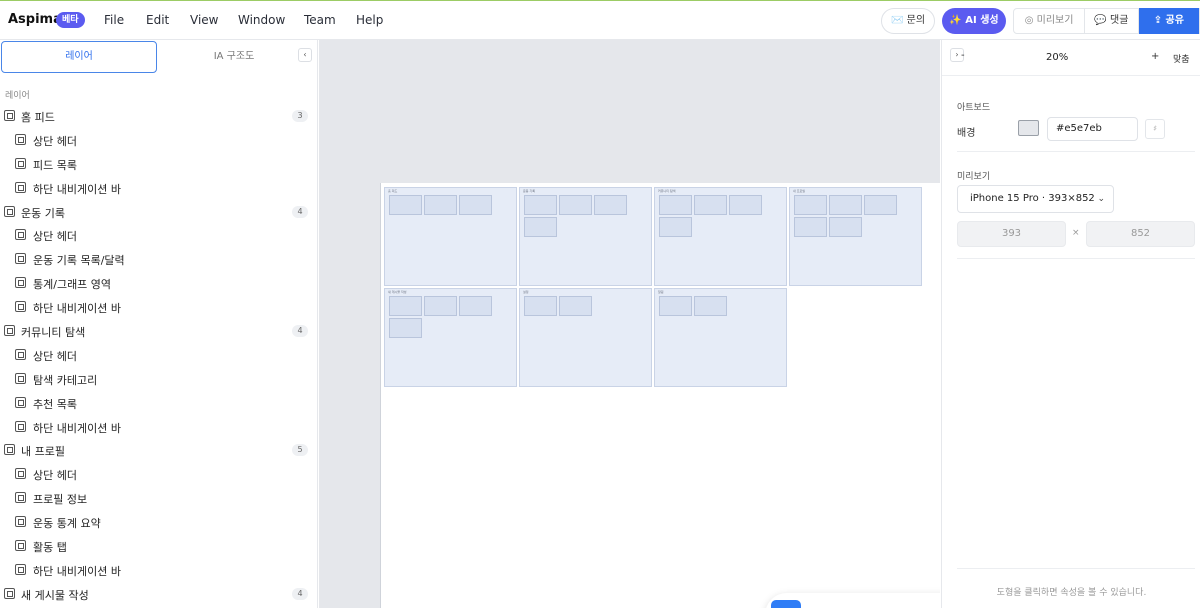 The image size is (1200, 608). What do you see at coordinates (158, 212) in the screenshot?
I see `layer-group-item: 운동 기록 4` at bounding box center [158, 212].